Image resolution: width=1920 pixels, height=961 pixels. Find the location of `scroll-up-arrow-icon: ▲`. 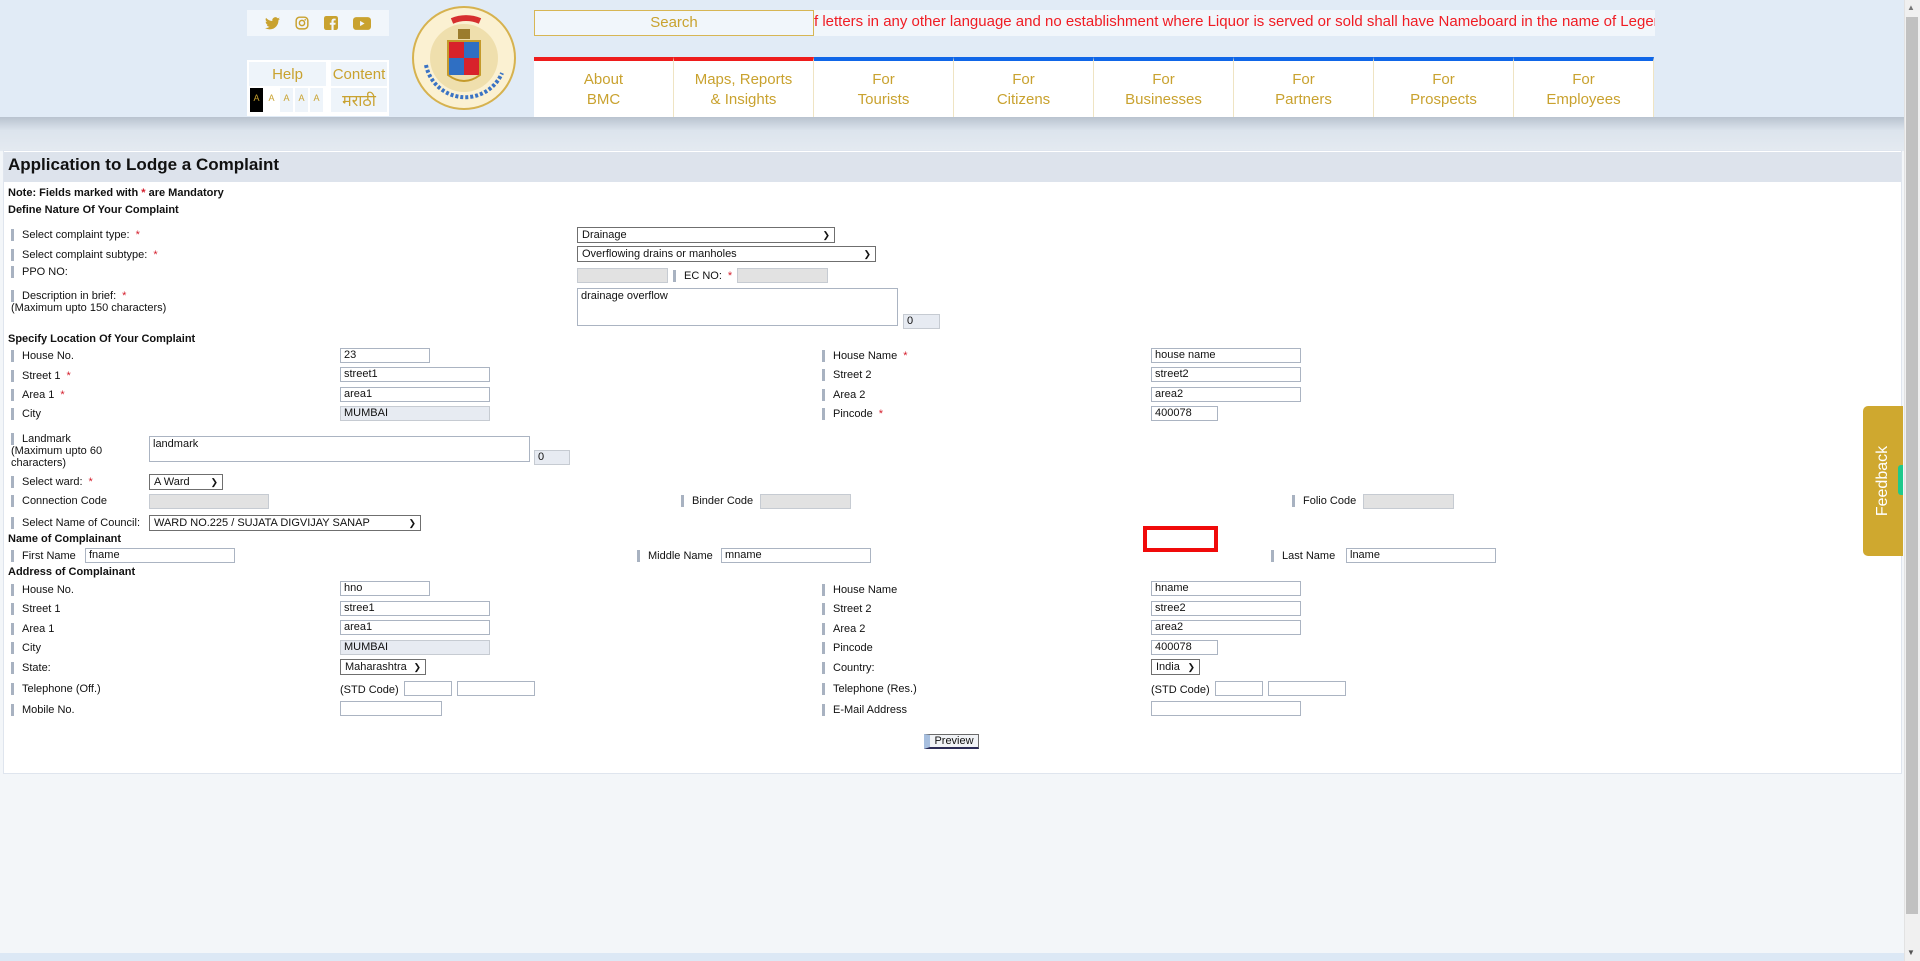

scroll-up-arrow-icon: ▲ is located at coordinates (1911, 7).